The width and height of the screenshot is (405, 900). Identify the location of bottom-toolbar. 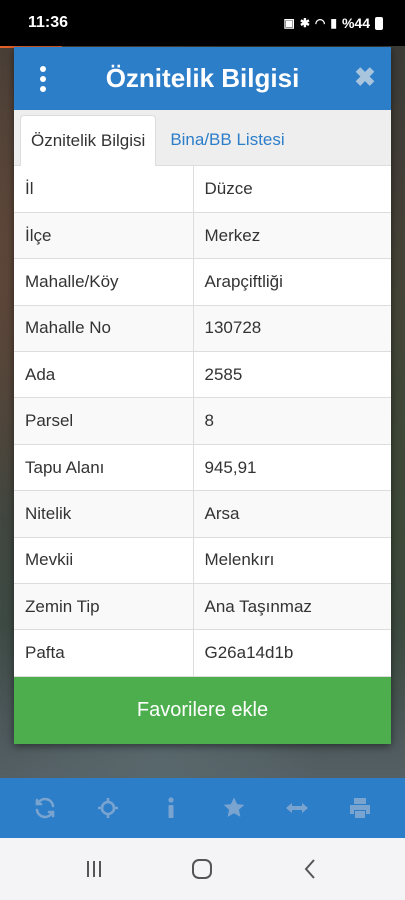
(202, 808).